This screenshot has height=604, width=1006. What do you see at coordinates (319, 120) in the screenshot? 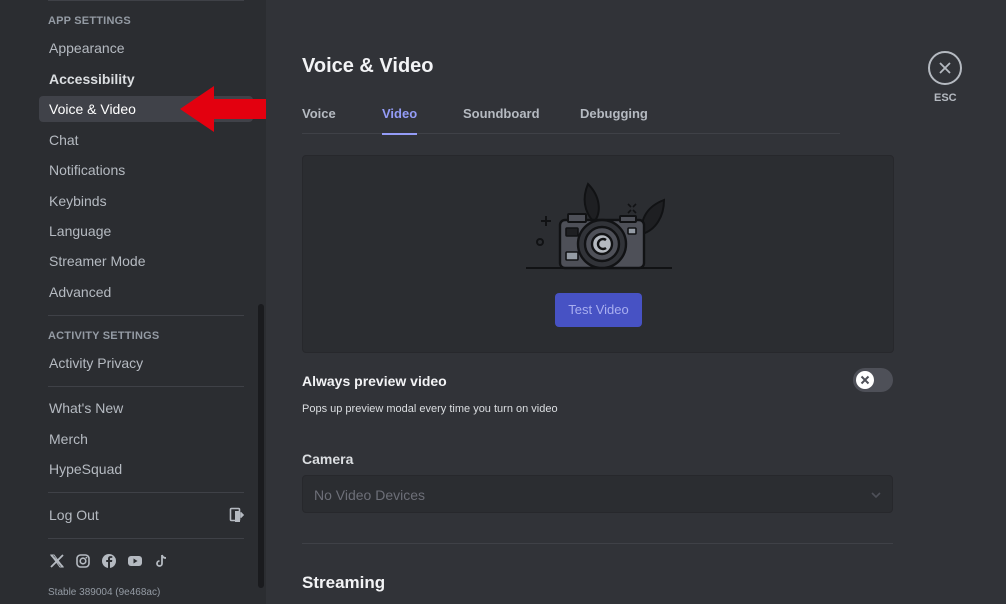
I see `tab-voice: Voice` at bounding box center [319, 120].